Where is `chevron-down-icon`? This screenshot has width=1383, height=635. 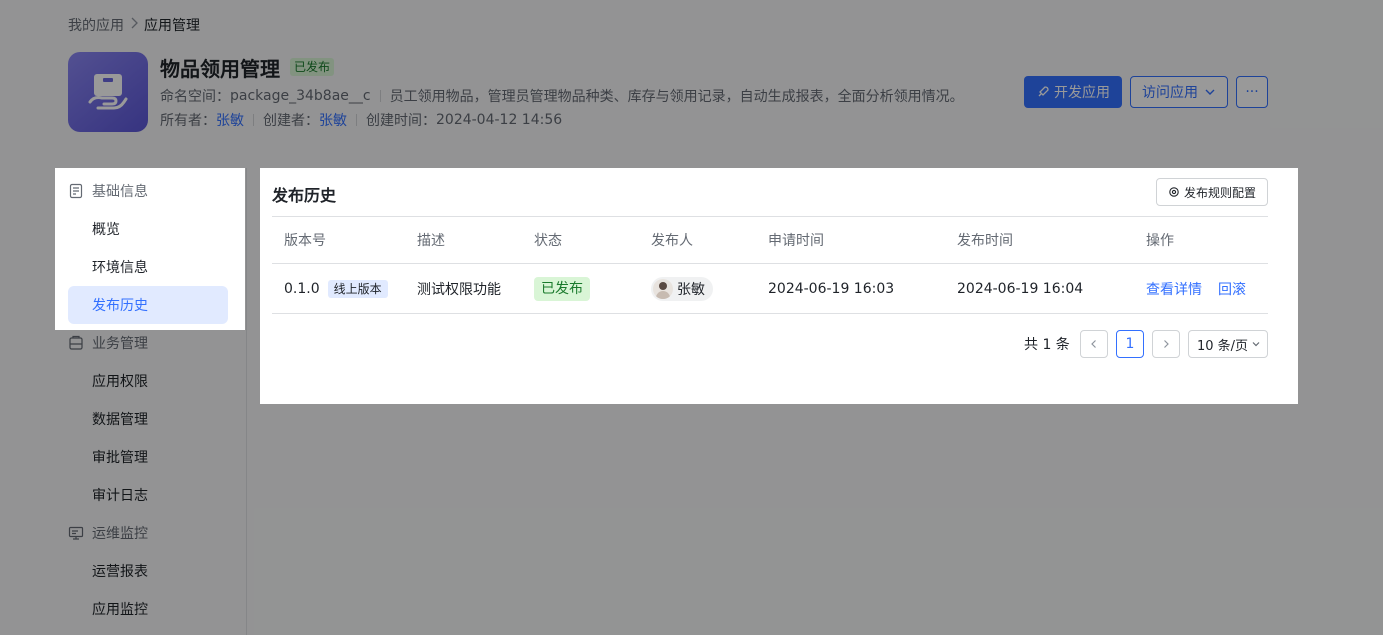 chevron-down-icon is located at coordinates (1256, 344).